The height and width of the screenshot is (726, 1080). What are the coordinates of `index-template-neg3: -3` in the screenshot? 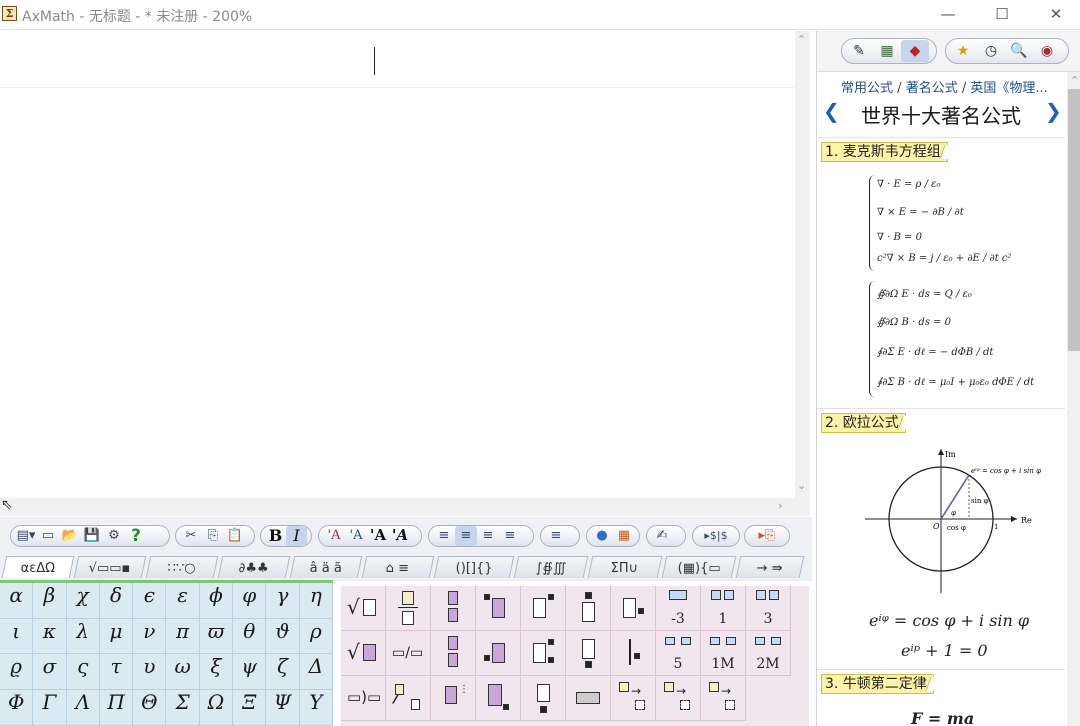 It's located at (678, 608).